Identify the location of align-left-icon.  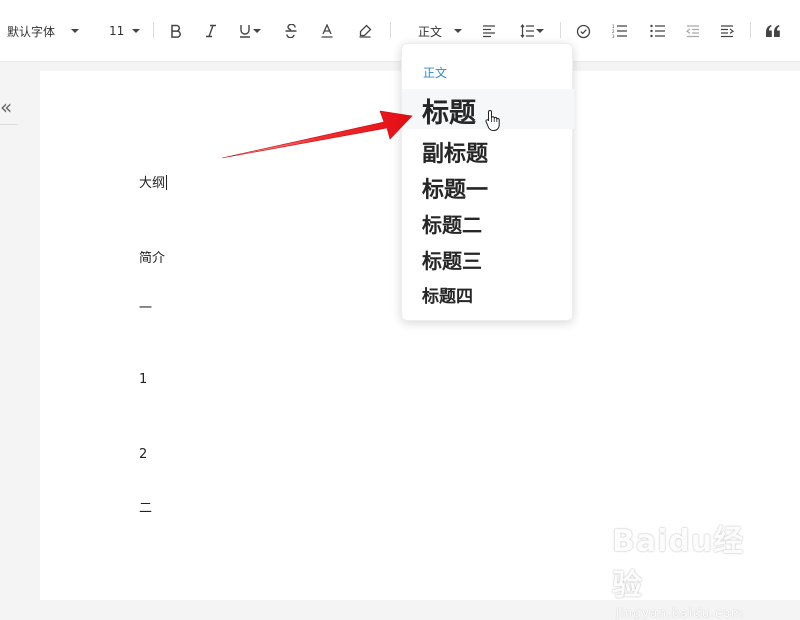
(489, 31).